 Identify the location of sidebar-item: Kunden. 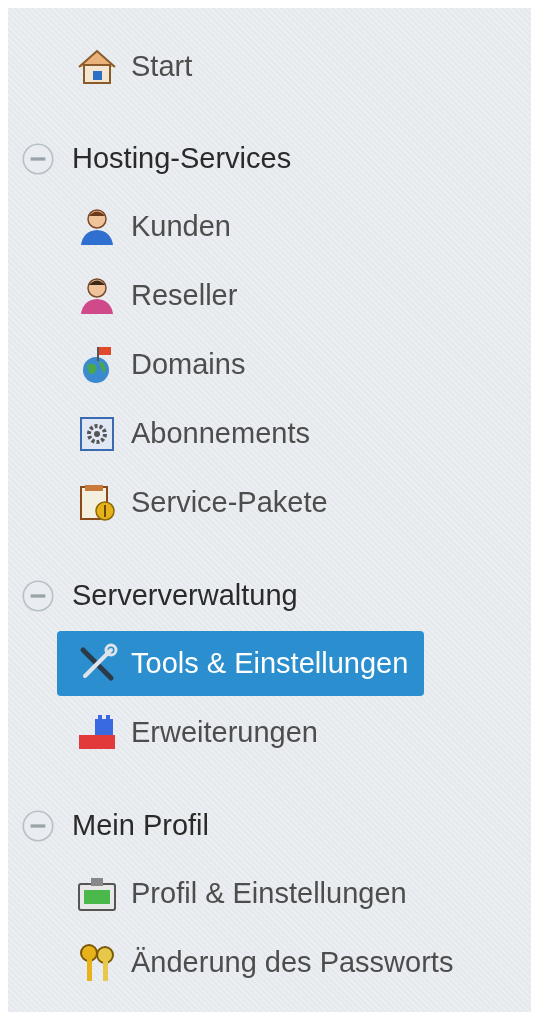
(152, 226).